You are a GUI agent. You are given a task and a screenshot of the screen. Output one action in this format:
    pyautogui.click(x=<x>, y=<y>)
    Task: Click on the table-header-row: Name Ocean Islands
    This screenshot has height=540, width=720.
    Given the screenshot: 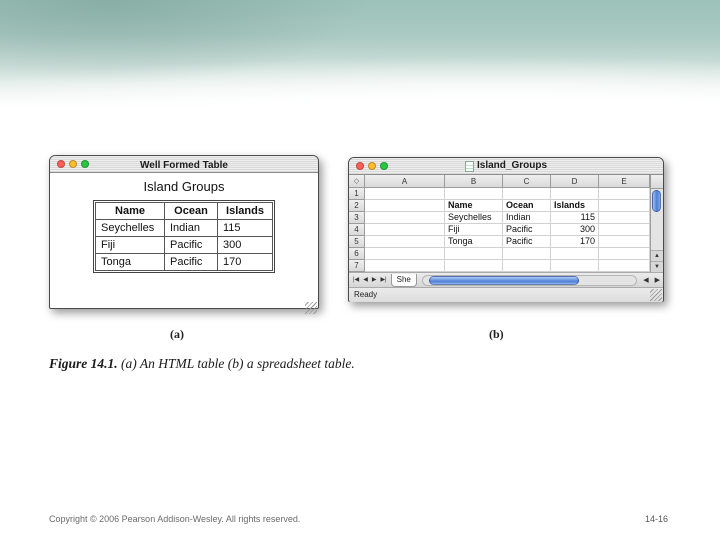 What is the action you would take?
    pyautogui.click(x=184, y=211)
    